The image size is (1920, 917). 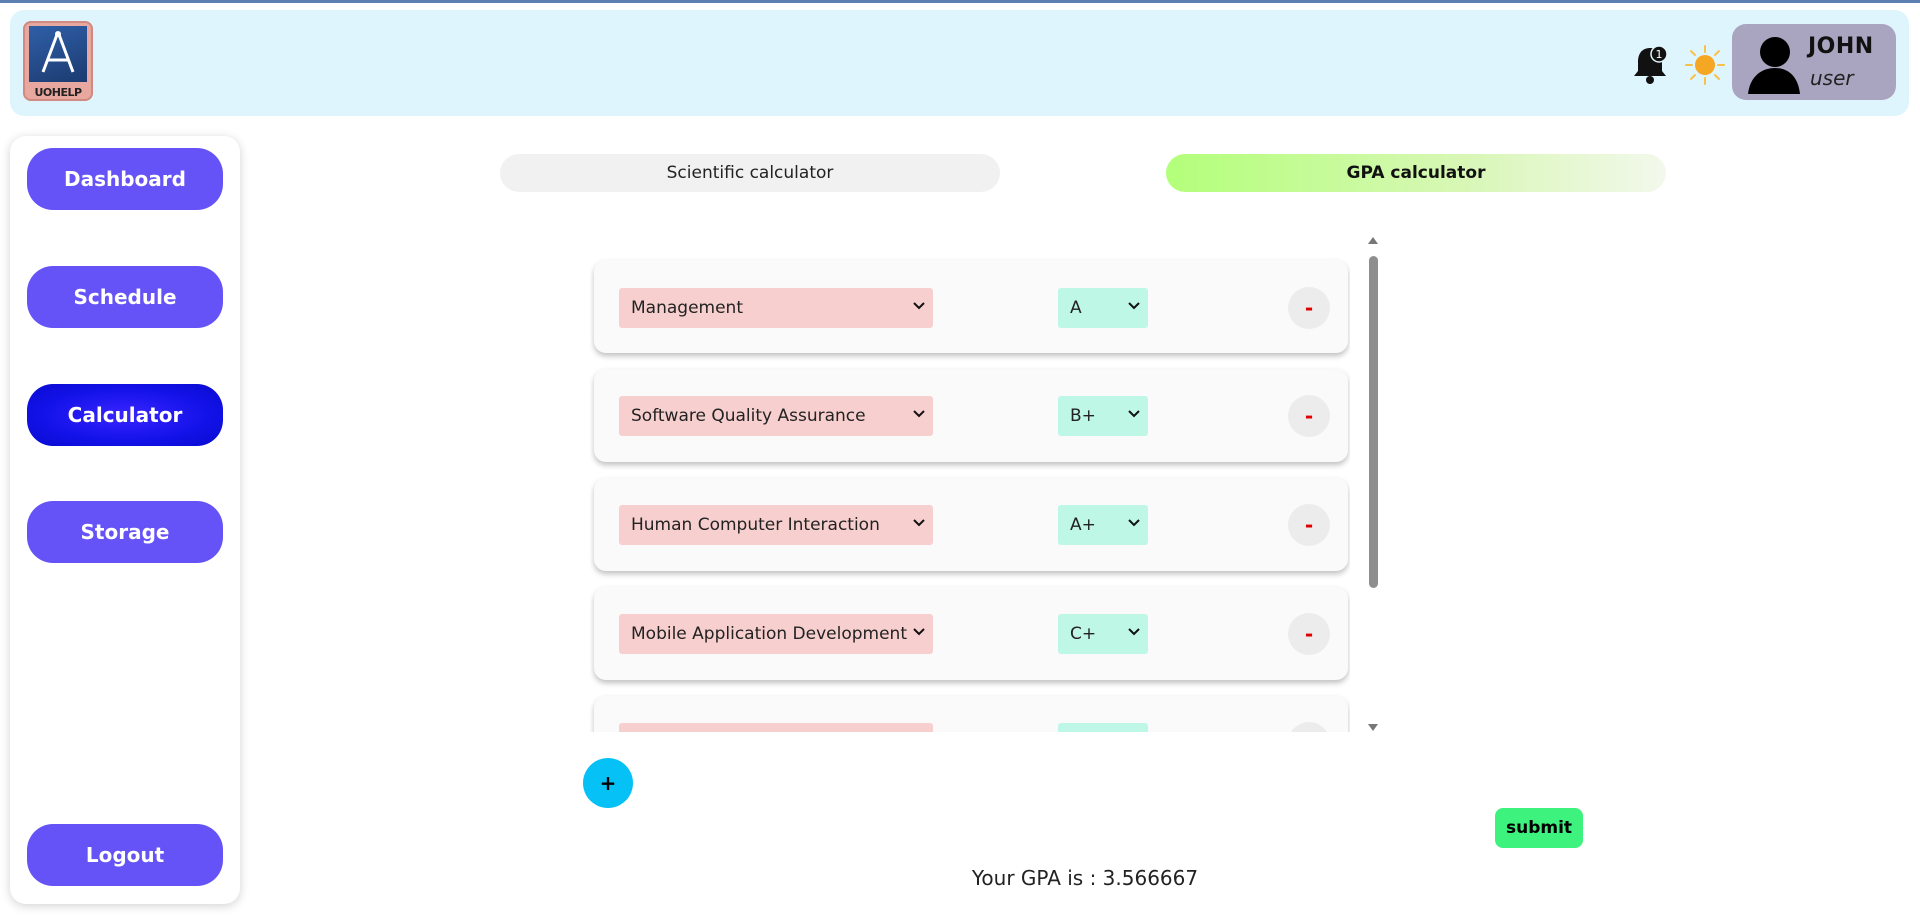 I want to click on course-select, so click(x=776, y=727).